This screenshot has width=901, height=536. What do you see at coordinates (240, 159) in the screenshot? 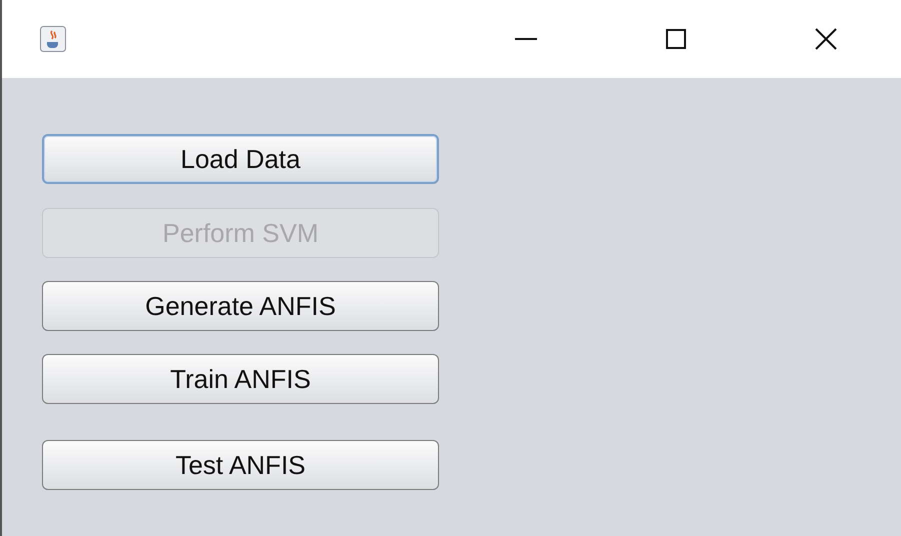
I see `action-button: Load Data` at bounding box center [240, 159].